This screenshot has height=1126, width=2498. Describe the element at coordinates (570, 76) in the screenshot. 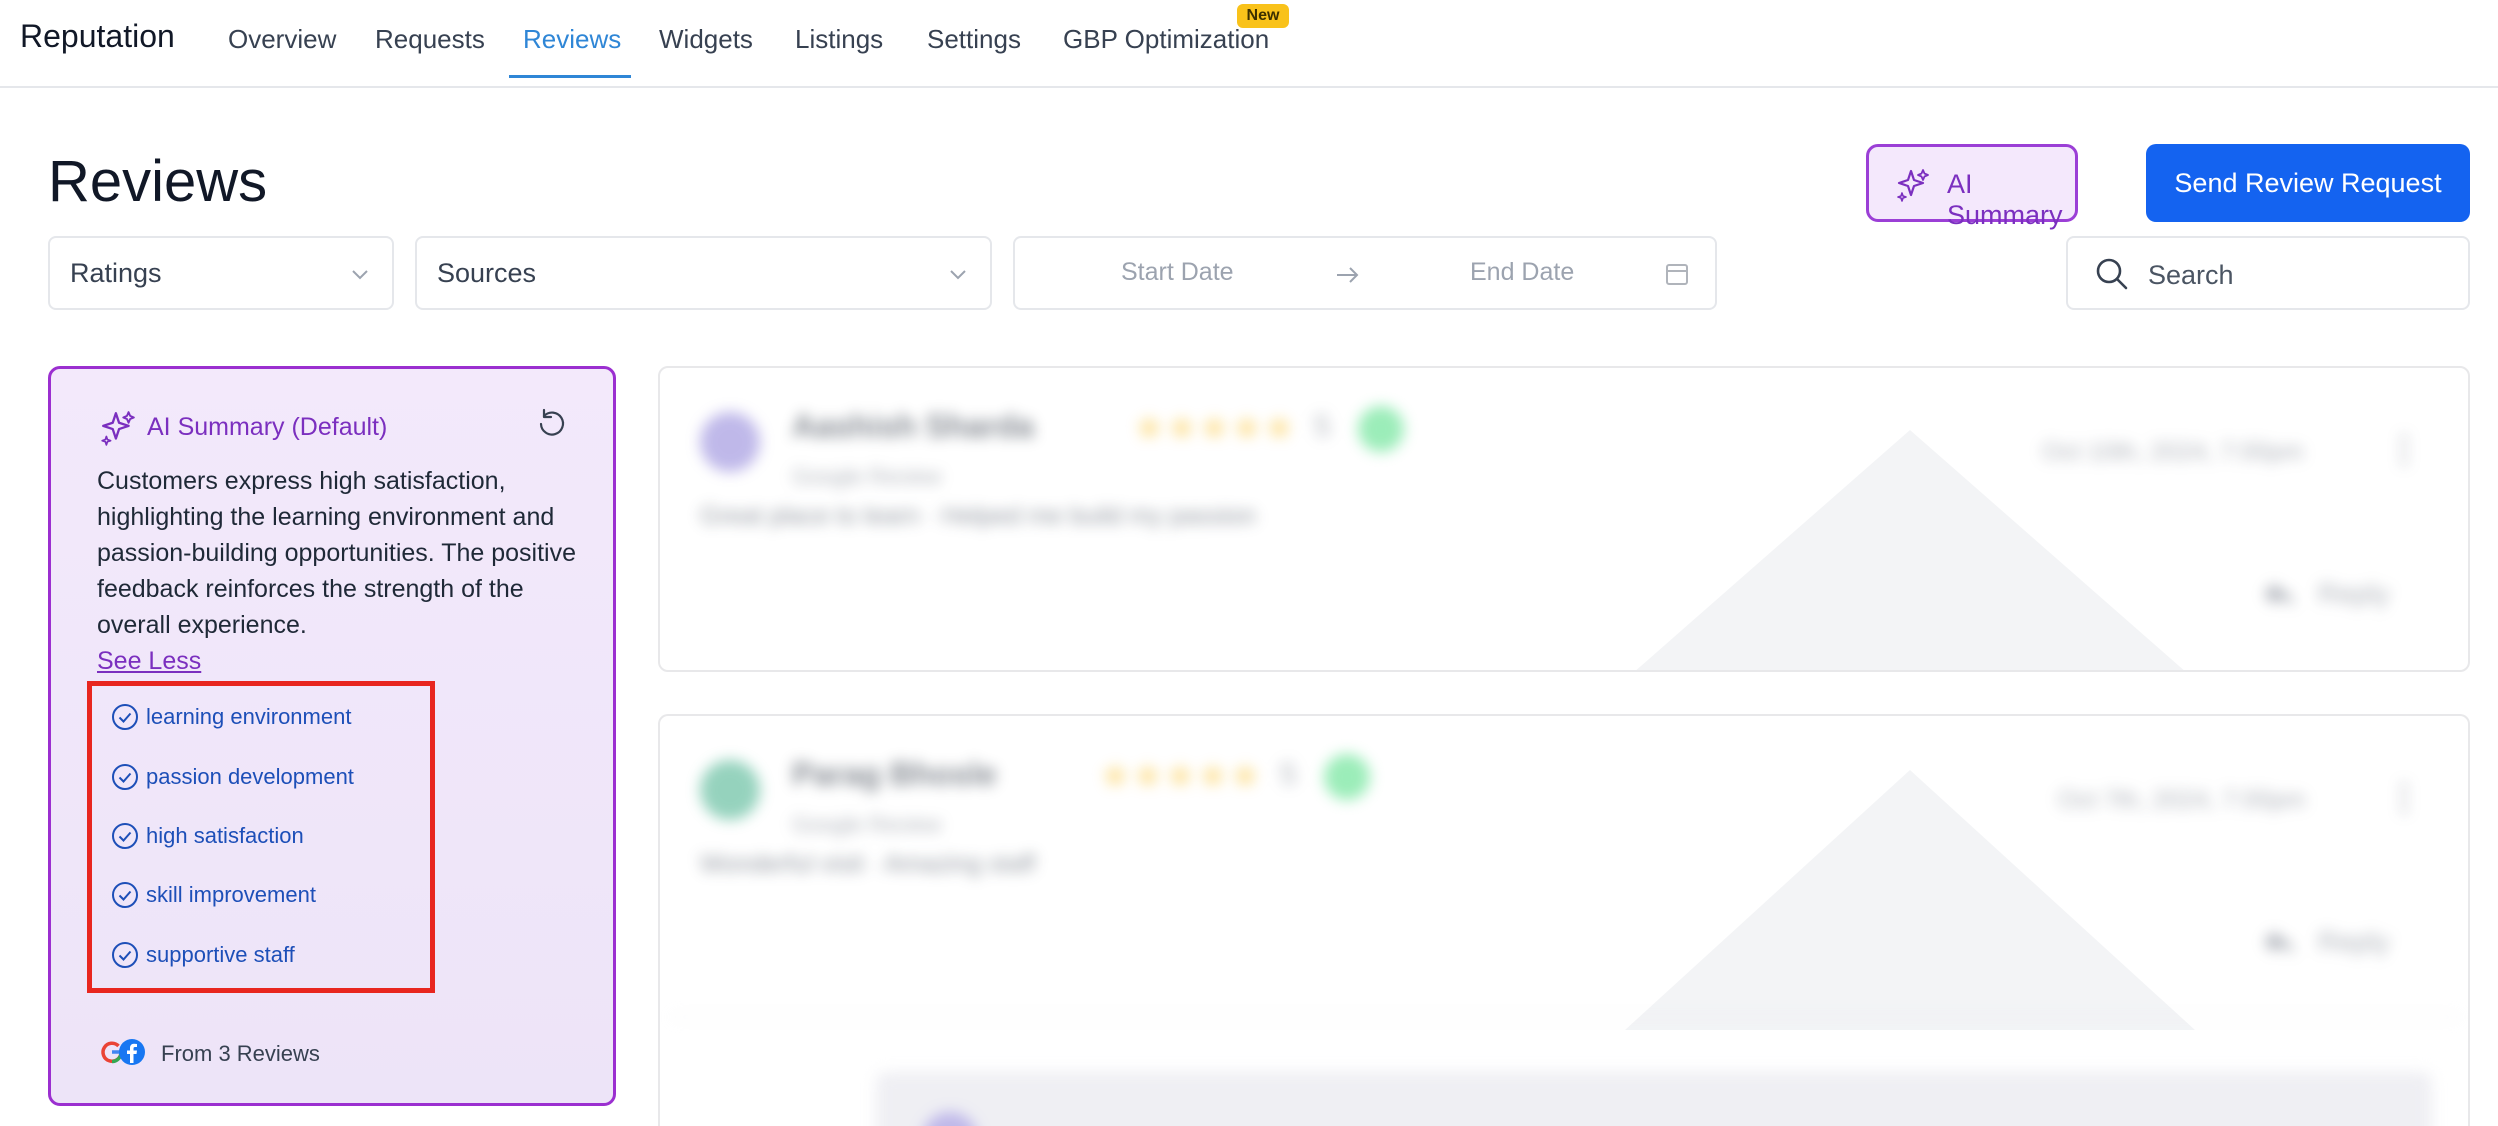

I see `active-tab-indicator` at that location.